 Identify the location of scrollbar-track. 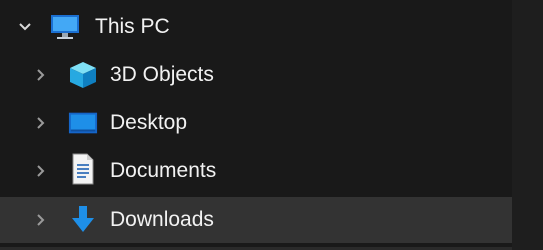
(527, 125).